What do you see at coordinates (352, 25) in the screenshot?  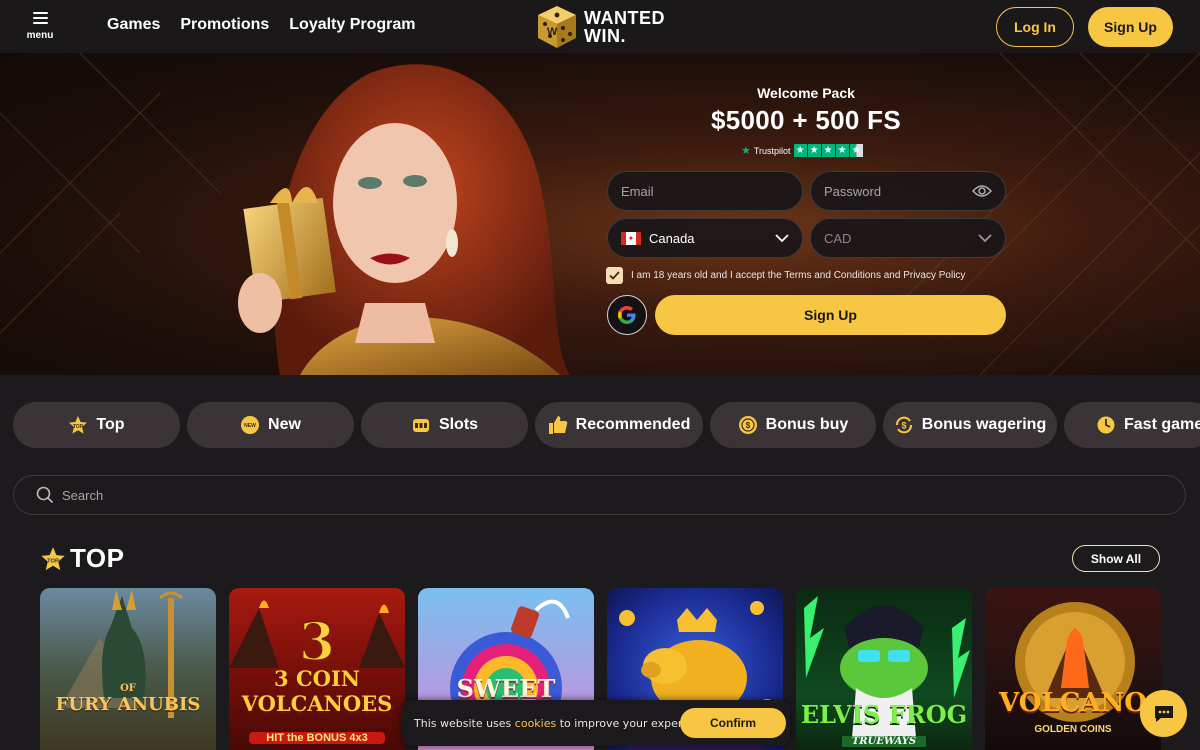 I see `nav-loyalty-program: Loyalty Program` at bounding box center [352, 25].